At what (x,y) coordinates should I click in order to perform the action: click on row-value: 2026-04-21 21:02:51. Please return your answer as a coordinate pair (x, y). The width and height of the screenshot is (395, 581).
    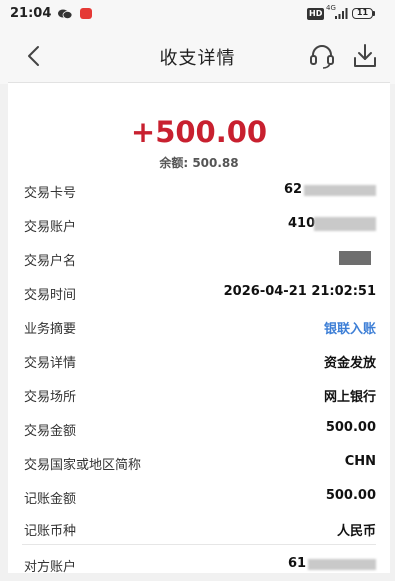
    Looking at the image, I should click on (299, 291).